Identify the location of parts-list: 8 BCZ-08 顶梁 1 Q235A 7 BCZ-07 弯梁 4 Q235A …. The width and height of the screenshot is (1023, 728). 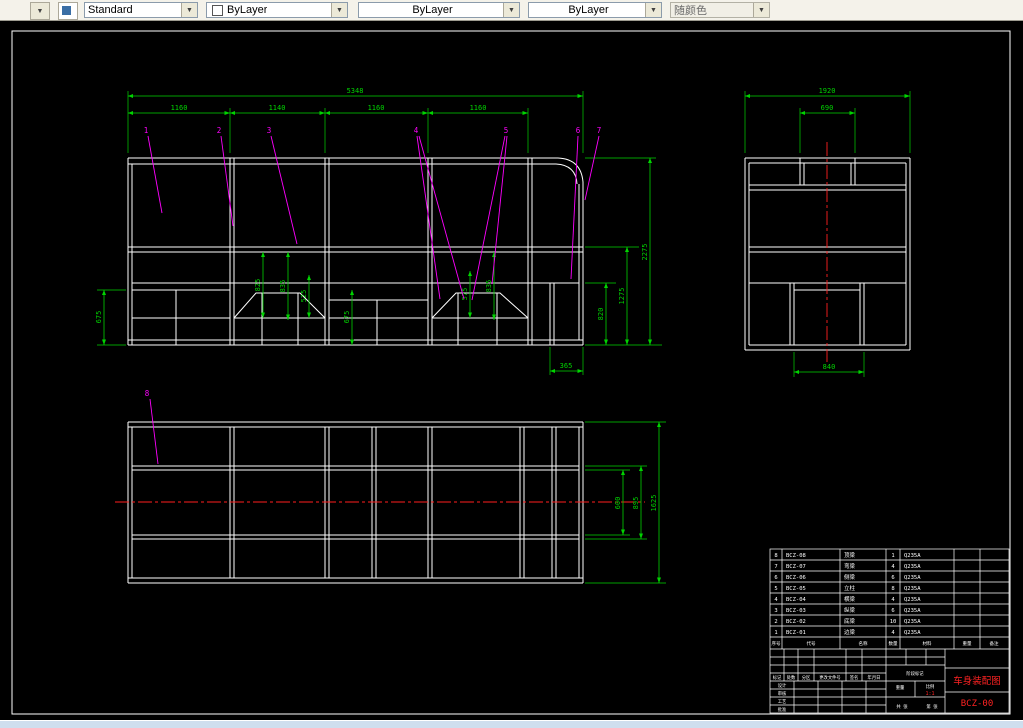
(847, 593).